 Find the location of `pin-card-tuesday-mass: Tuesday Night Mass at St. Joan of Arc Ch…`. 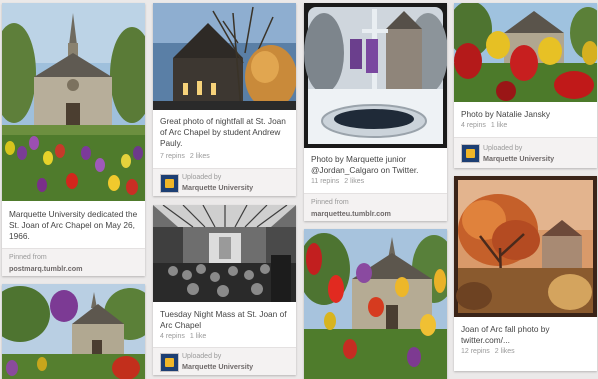

pin-card-tuesday-mass: Tuesday Night Mass at St. Joan of Arc Ch… is located at coordinates (224, 290).